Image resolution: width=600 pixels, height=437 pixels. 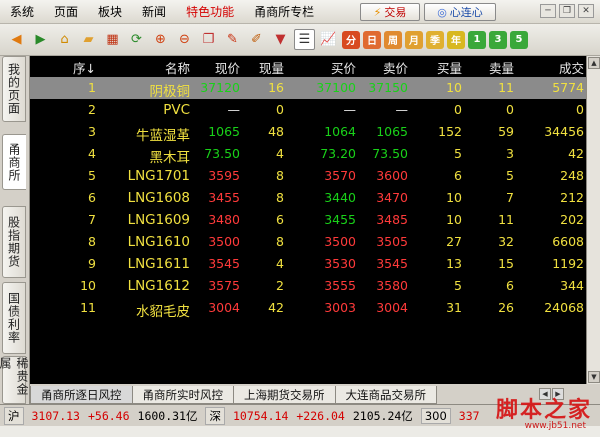 I want to click on period3-icon: 3, so click(x=498, y=39).